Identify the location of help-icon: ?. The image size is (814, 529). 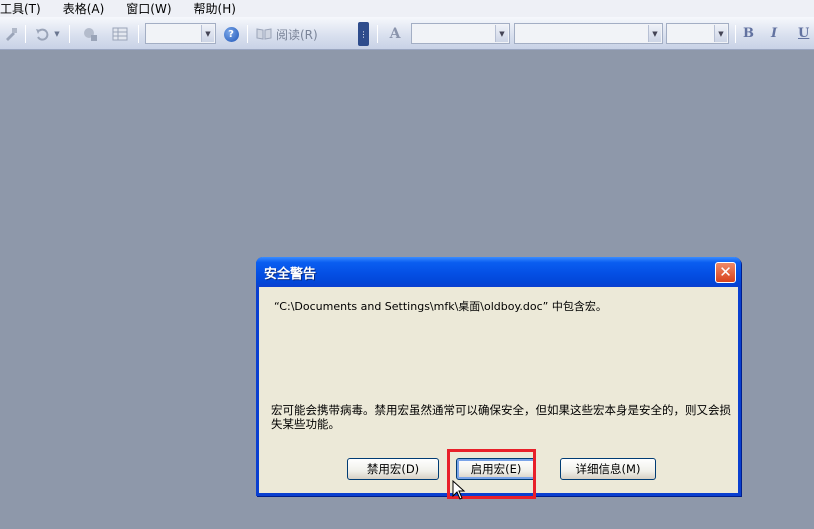
(231, 34).